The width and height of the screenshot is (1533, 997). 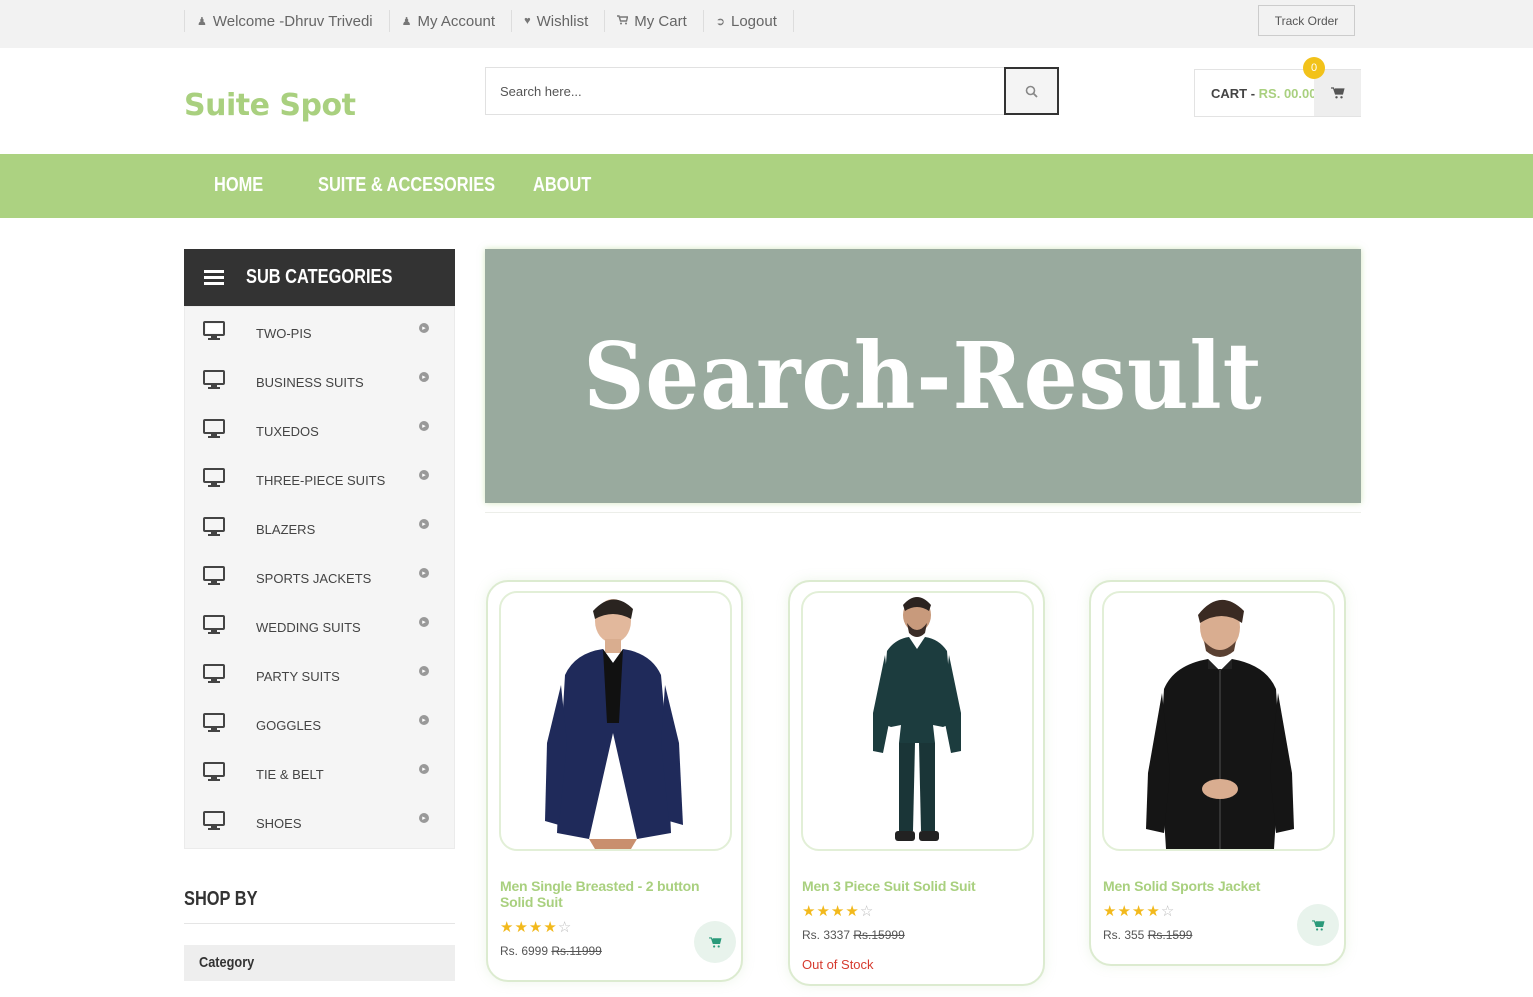 What do you see at coordinates (1168, 911) in the screenshot?
I see `star-outline-icon: ☆` at bounding box center [1168, 911].